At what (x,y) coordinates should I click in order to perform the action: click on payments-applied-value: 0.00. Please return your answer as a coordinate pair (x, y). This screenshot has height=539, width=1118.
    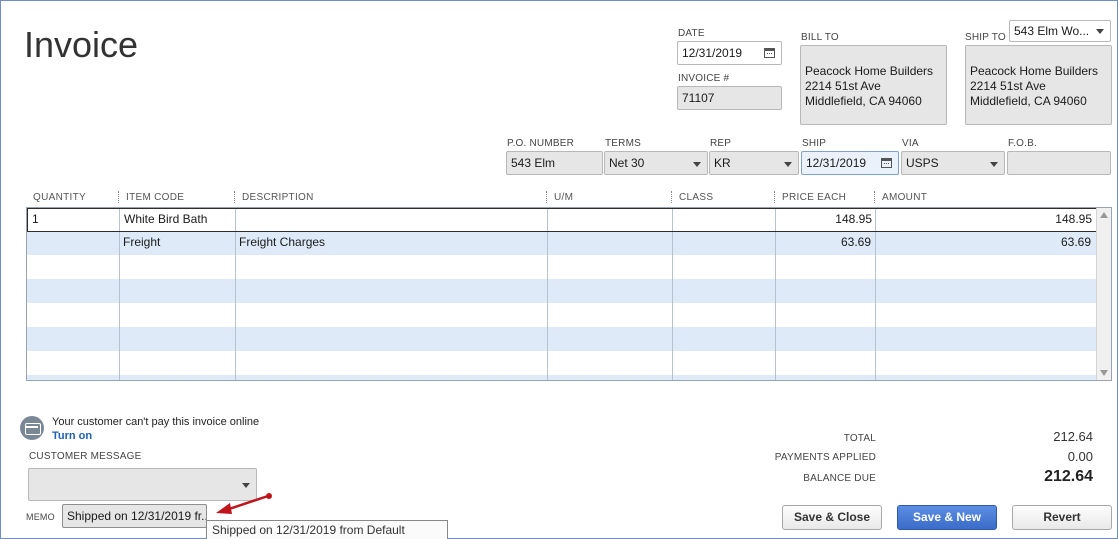
    Looking at the image, I should click on (1080, 456).